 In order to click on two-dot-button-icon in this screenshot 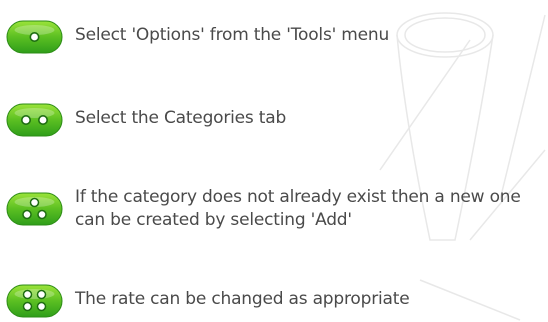, I will do `click(34, 120)`.